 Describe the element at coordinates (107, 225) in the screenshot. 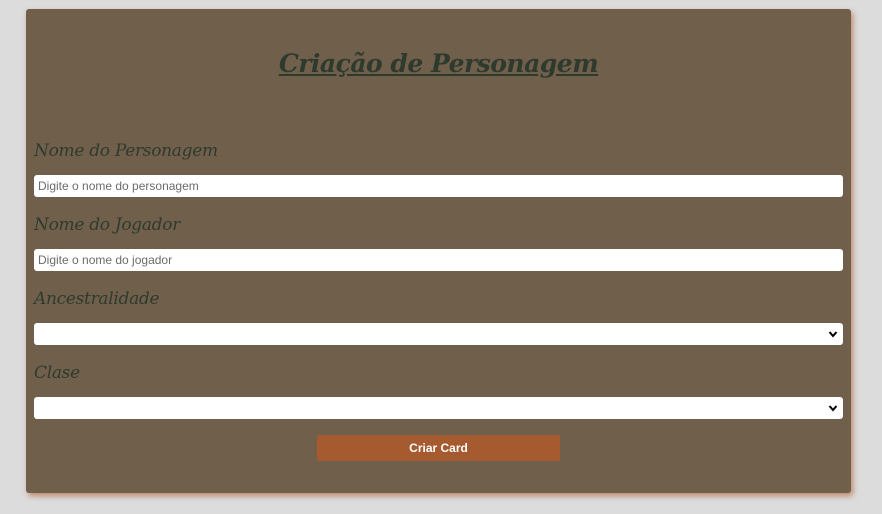

I see `player-name-label: Nome do Jogador` at that location.